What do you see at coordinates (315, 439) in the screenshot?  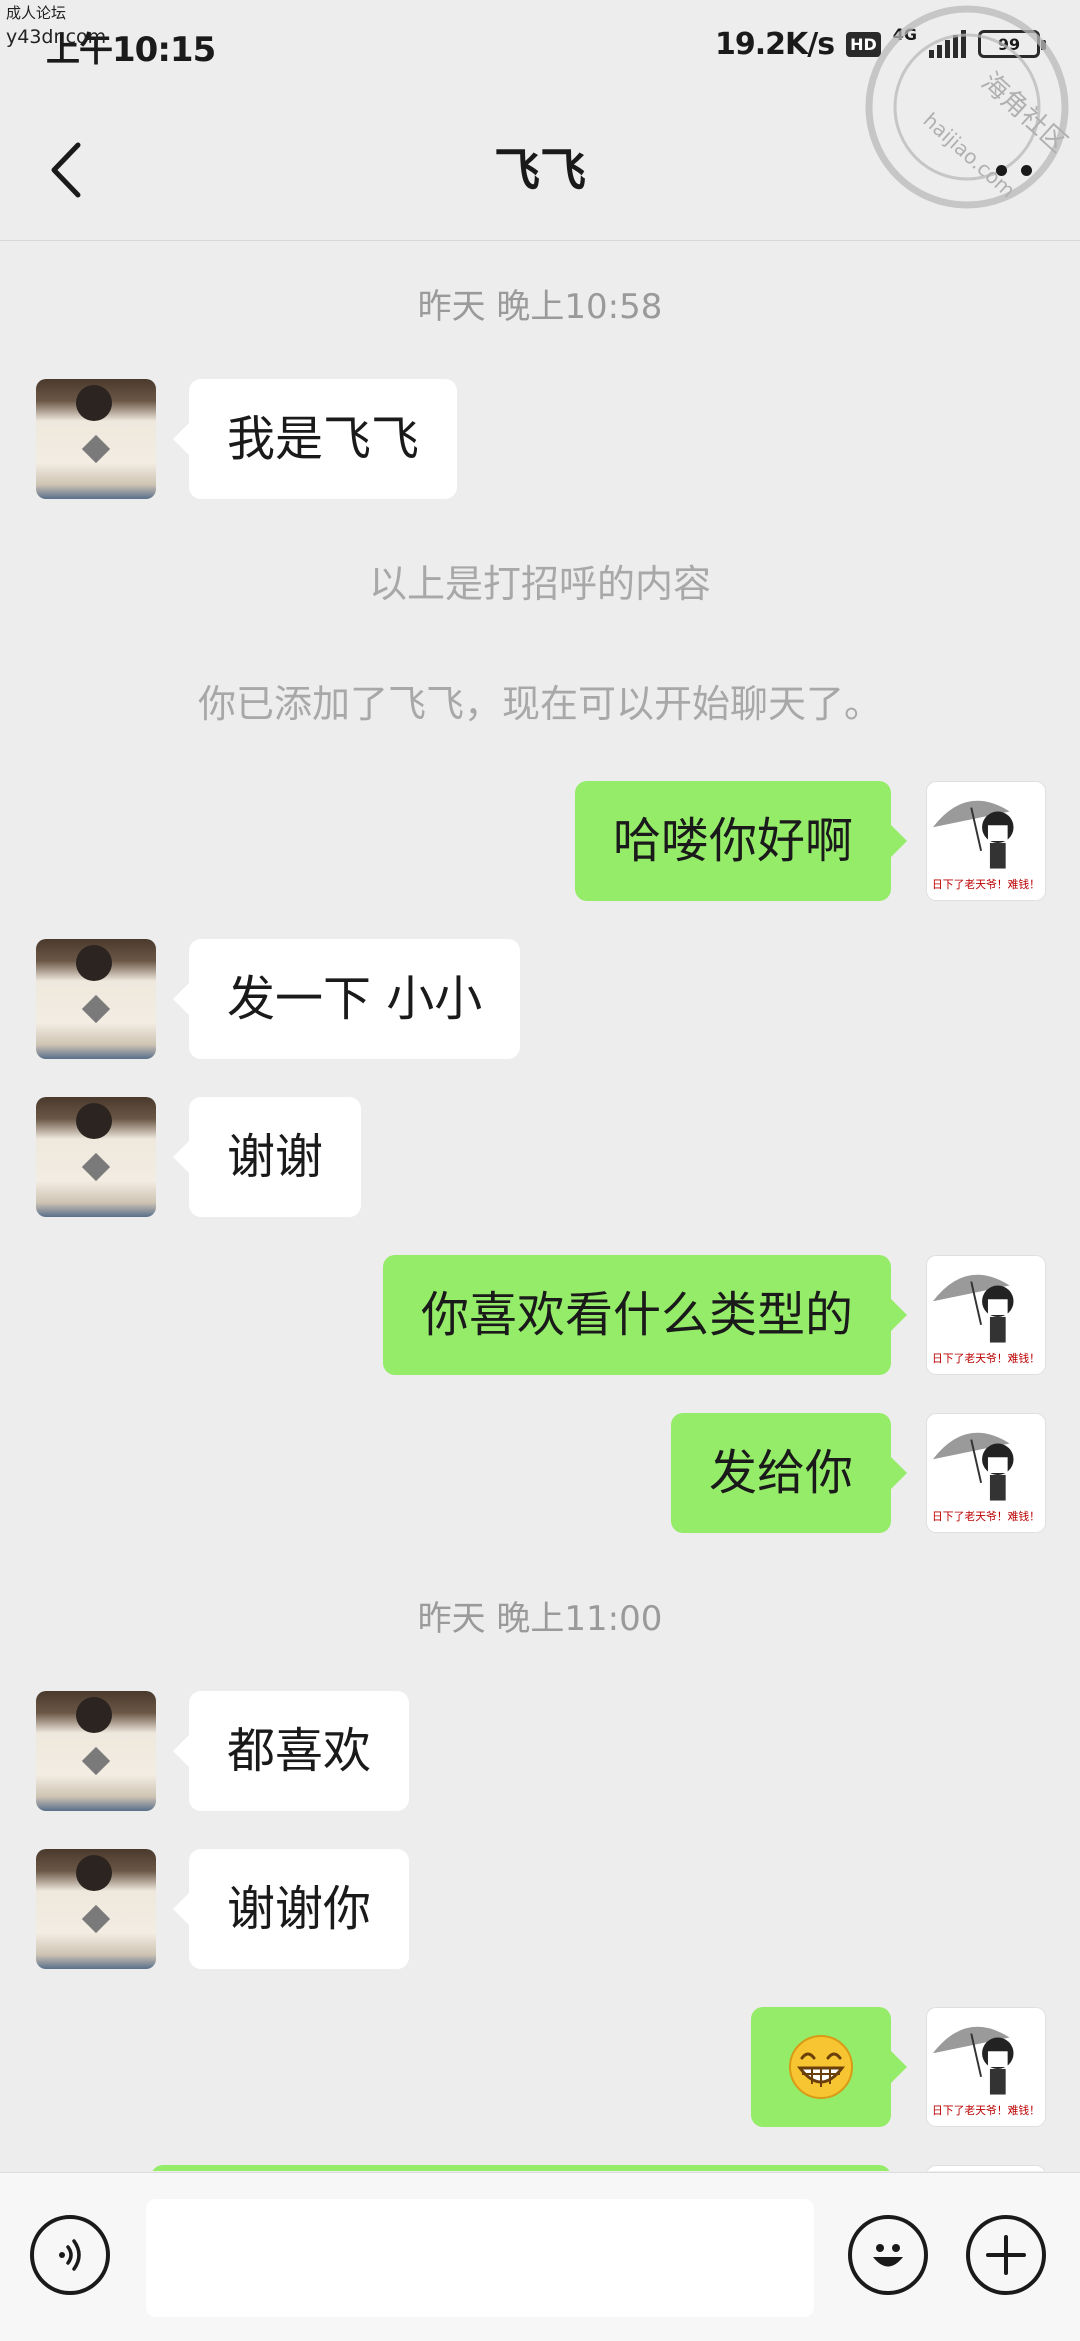 I see `incoming-message-bubble: 我是飞飞` at bounding box center [315, 439].